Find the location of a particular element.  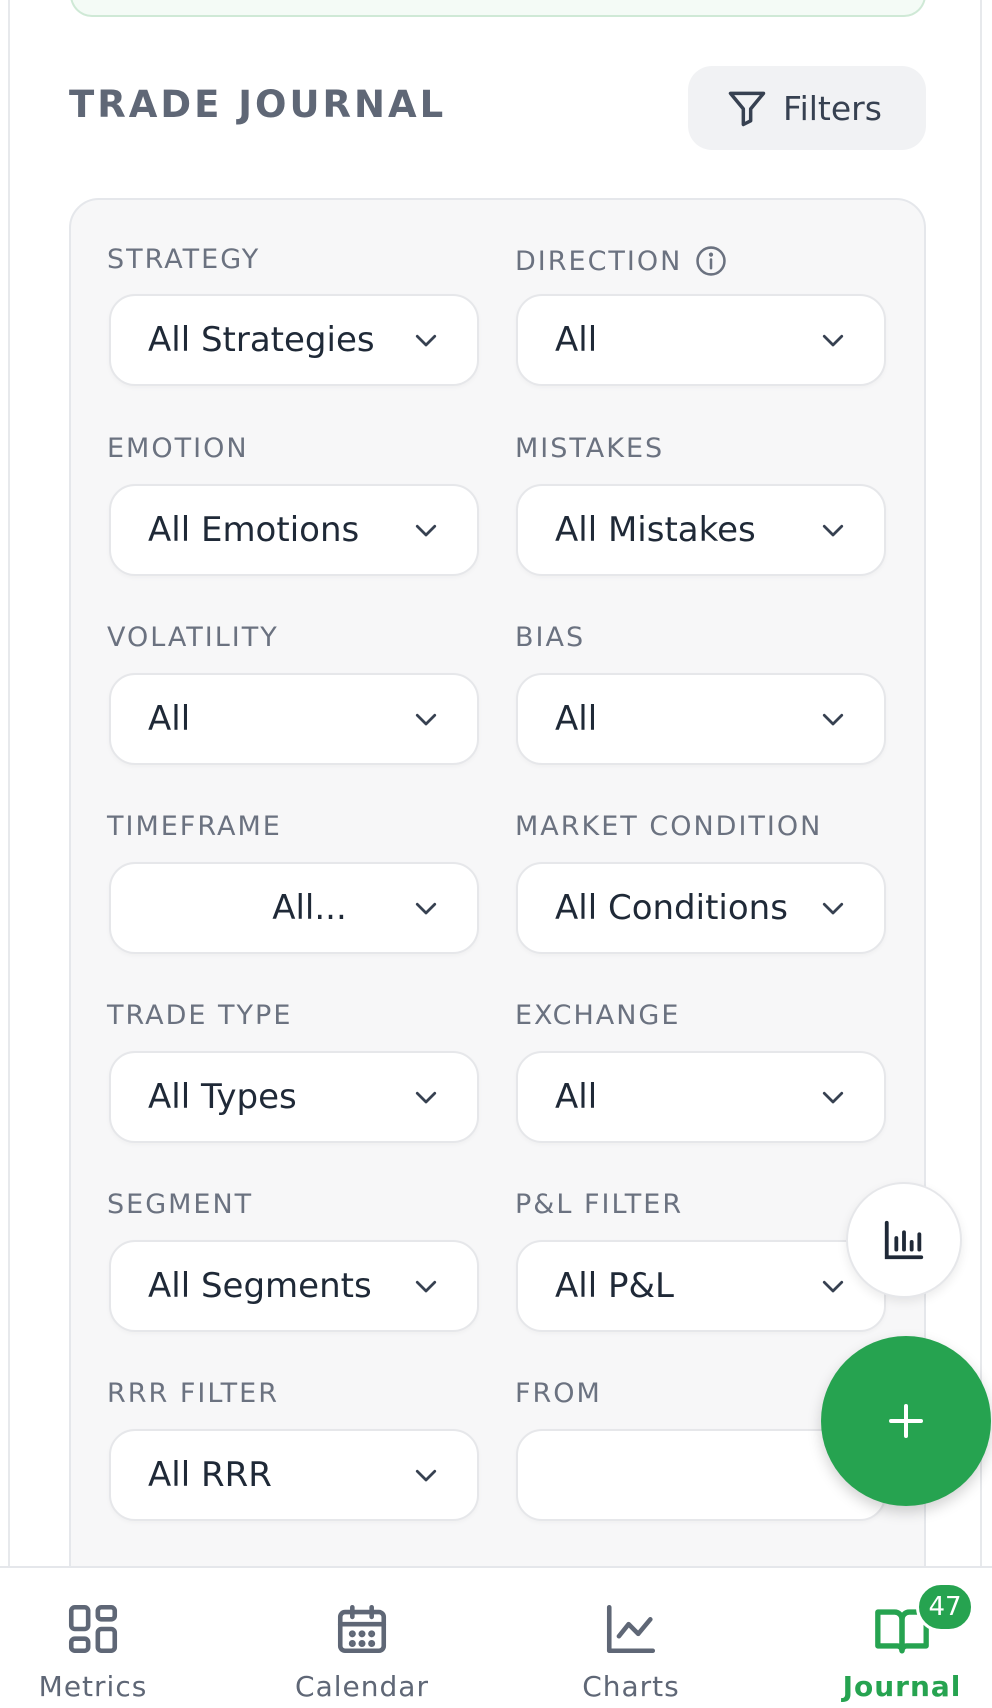

notification-badge: 47 is located at coordinates (945, 1607).